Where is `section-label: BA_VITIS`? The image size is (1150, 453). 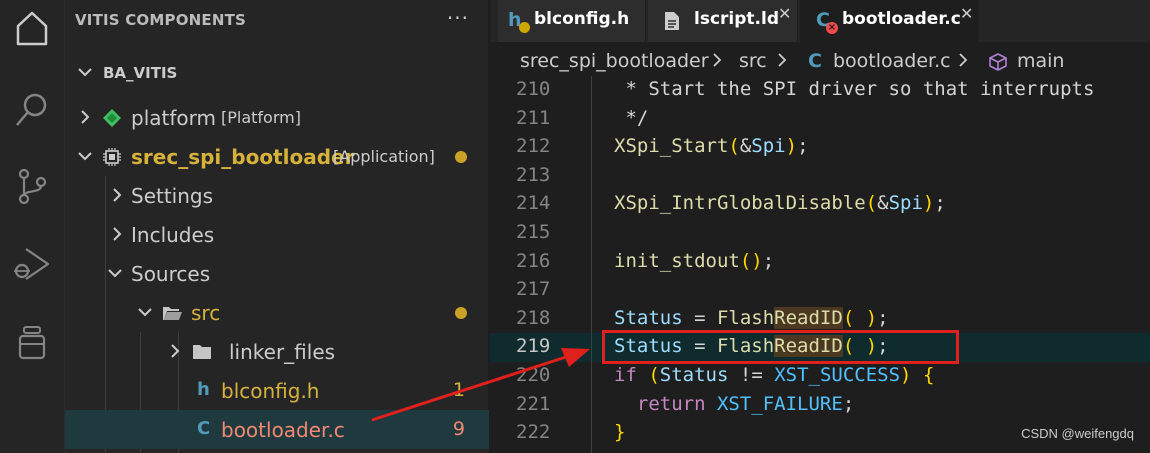 section-label: BA_VITIS is located at coordinates (140, 73).